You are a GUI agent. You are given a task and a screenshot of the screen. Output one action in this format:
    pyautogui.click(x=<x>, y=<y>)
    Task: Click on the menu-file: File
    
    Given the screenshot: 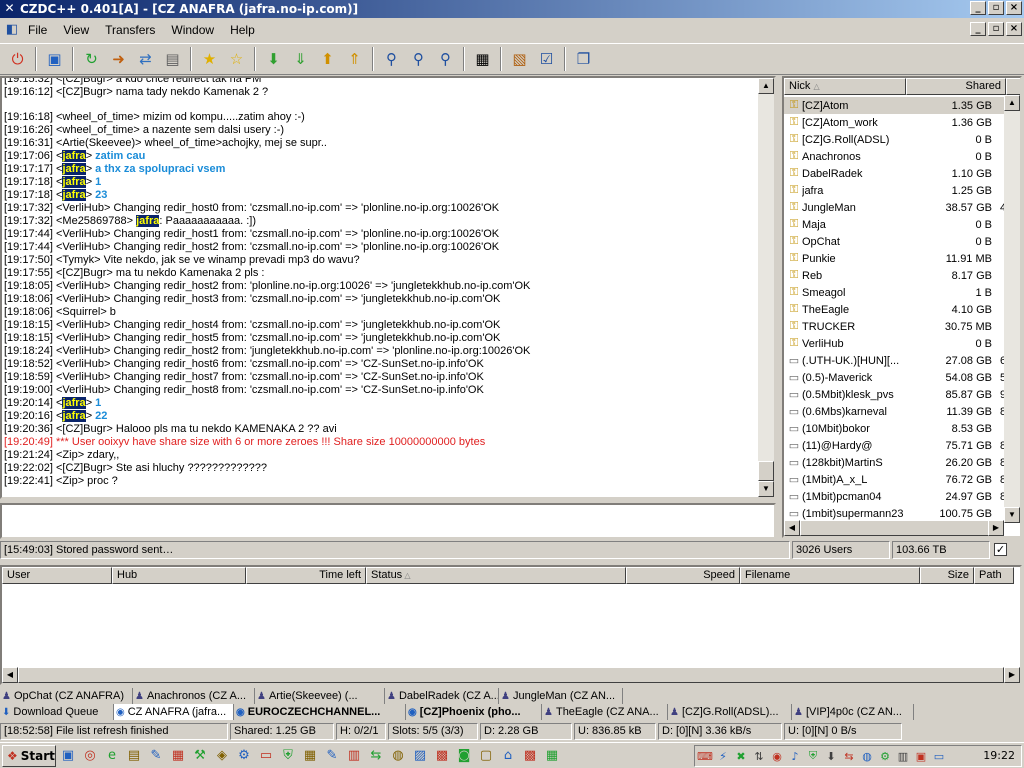 What is the action you would take?
    pyautogui.click(x=37, y=30)
    